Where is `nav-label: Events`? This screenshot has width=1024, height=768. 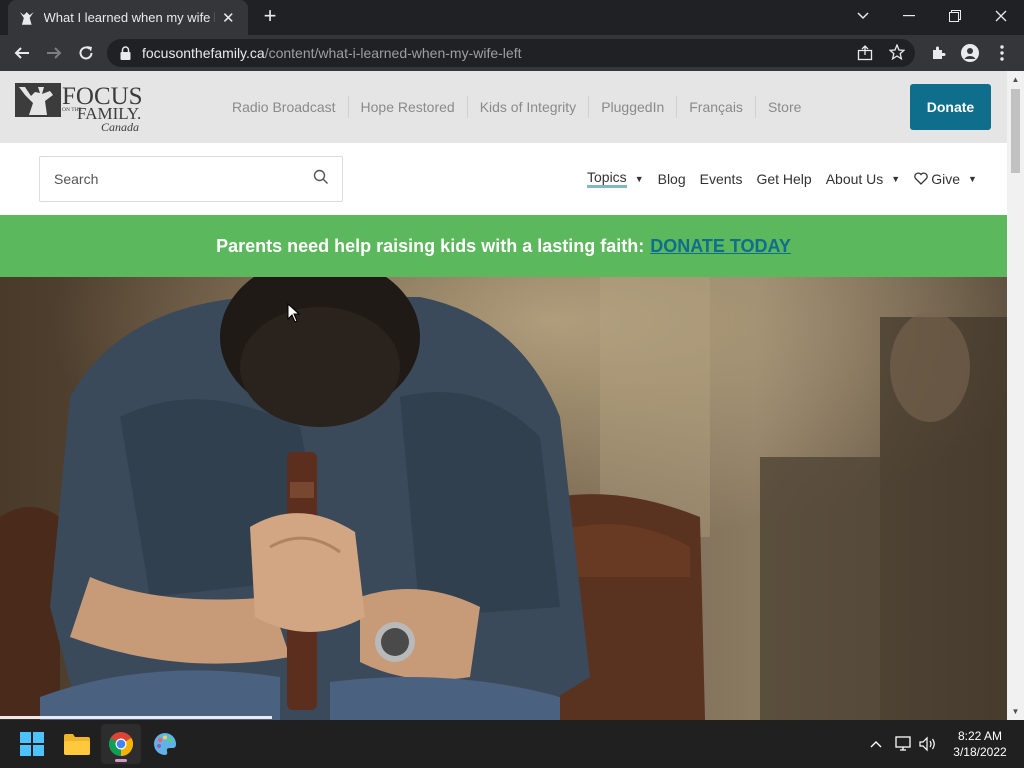
nav-label: Events is located at coordinates (721, 178).